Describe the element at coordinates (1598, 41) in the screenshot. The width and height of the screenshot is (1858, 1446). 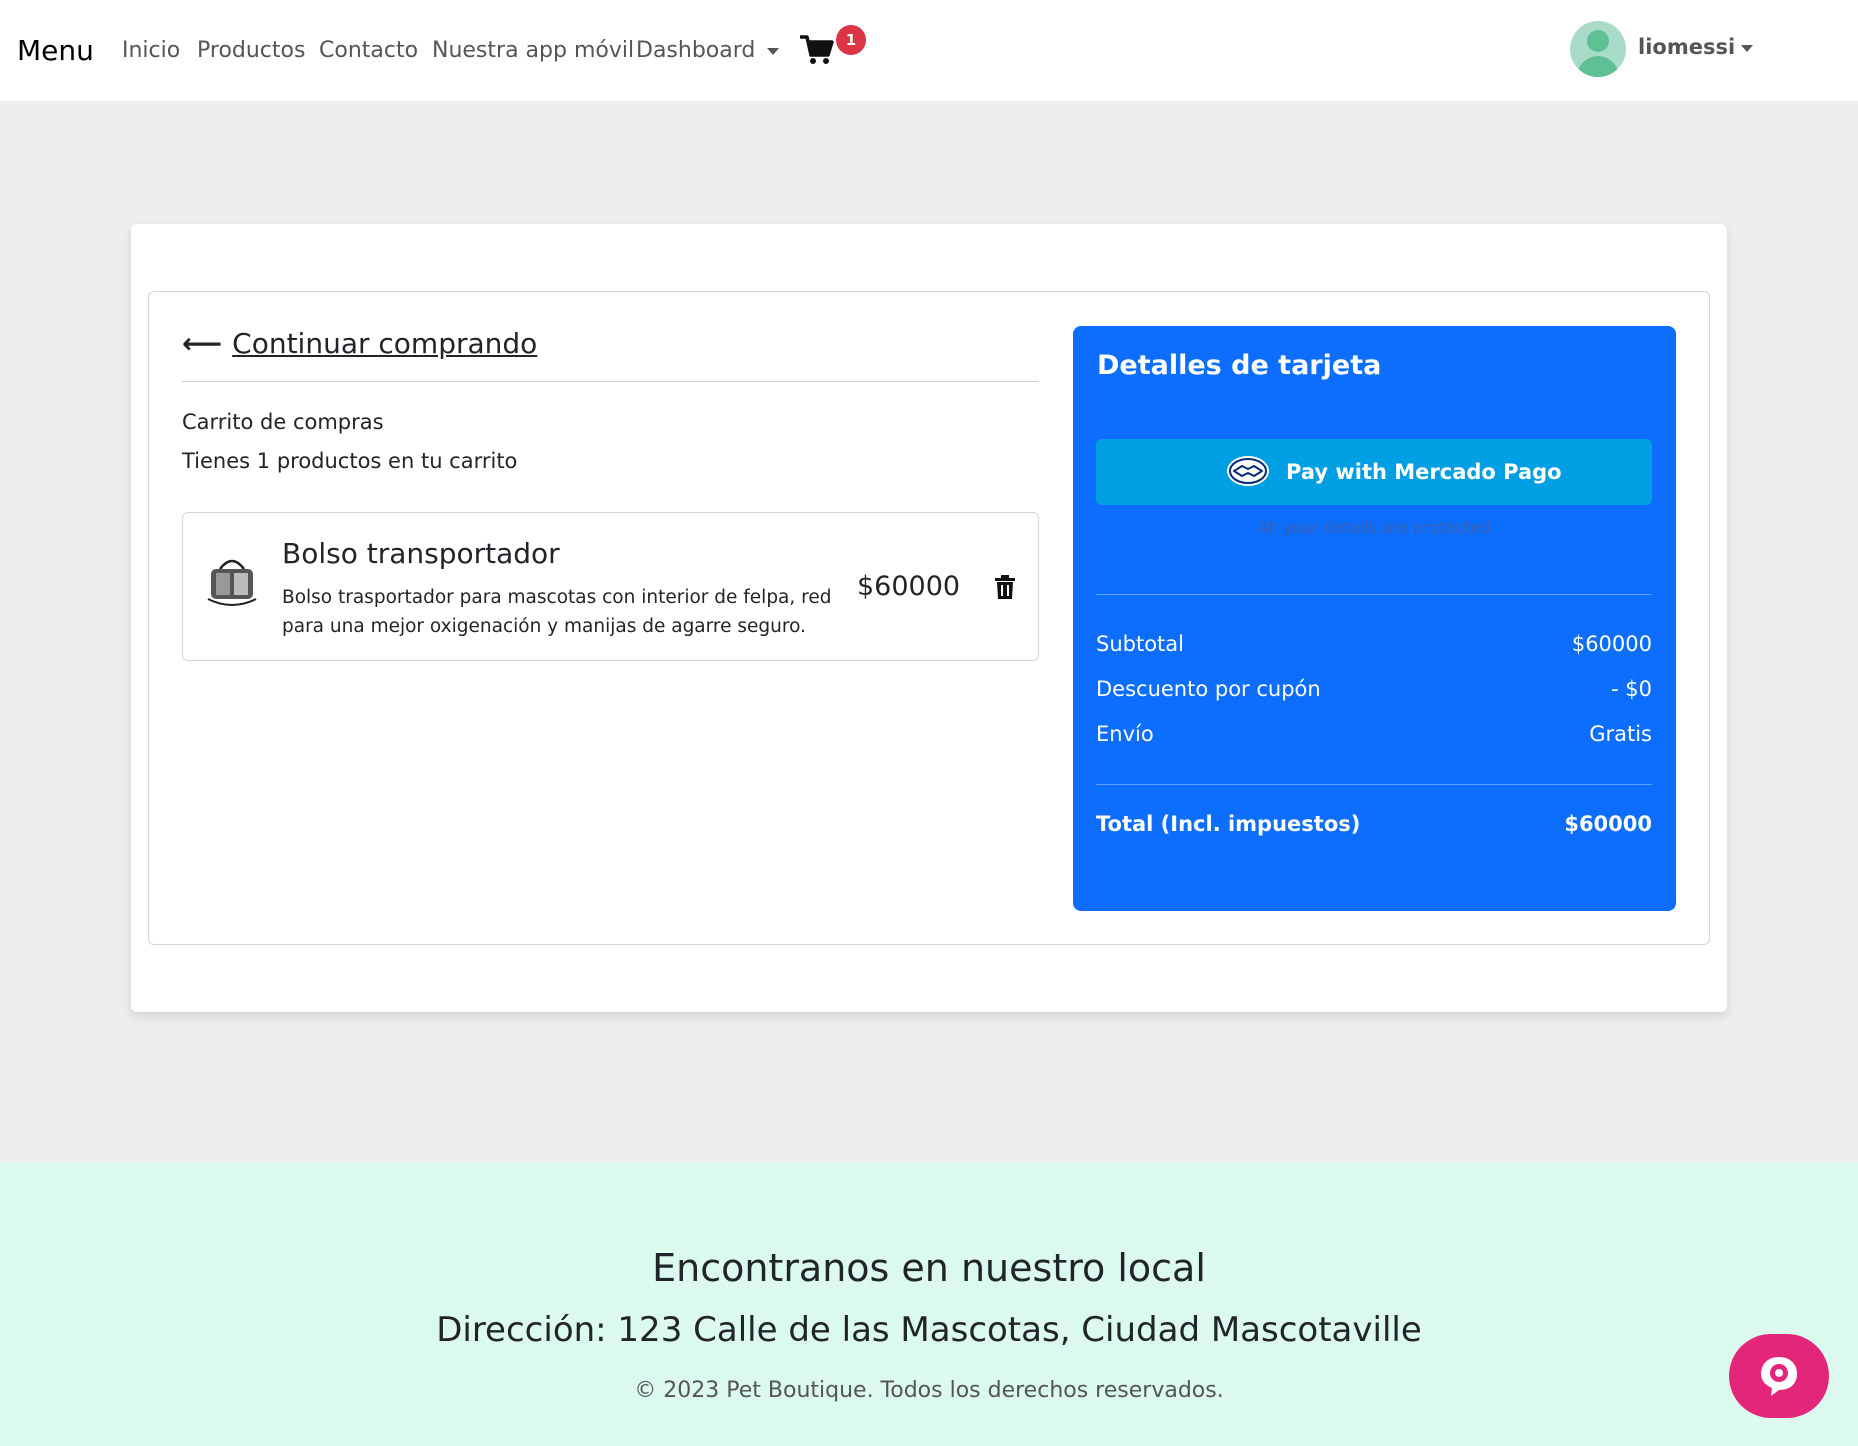
I see `avatar-head` at that location.